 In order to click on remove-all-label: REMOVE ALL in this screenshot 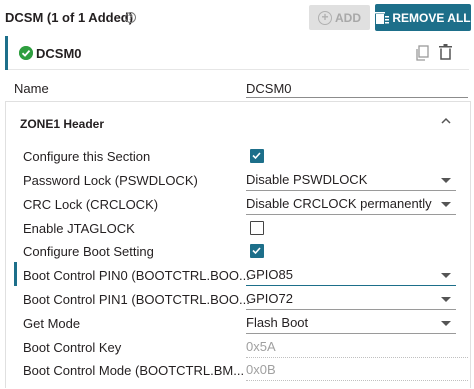, I will do `click(431, 17)`.